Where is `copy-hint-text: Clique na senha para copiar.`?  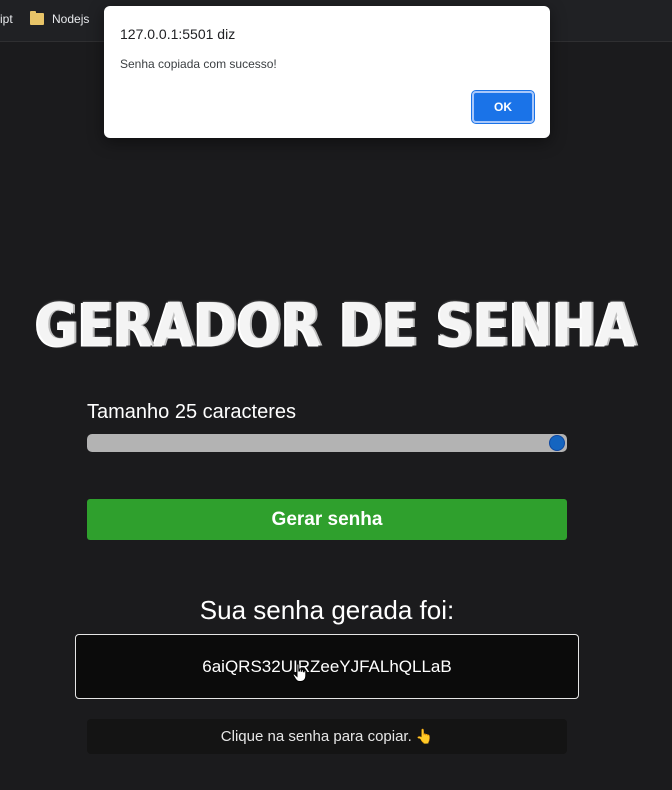 copy-hint-text: Clique na senha para copiar. is located at coordinates (316, 736).